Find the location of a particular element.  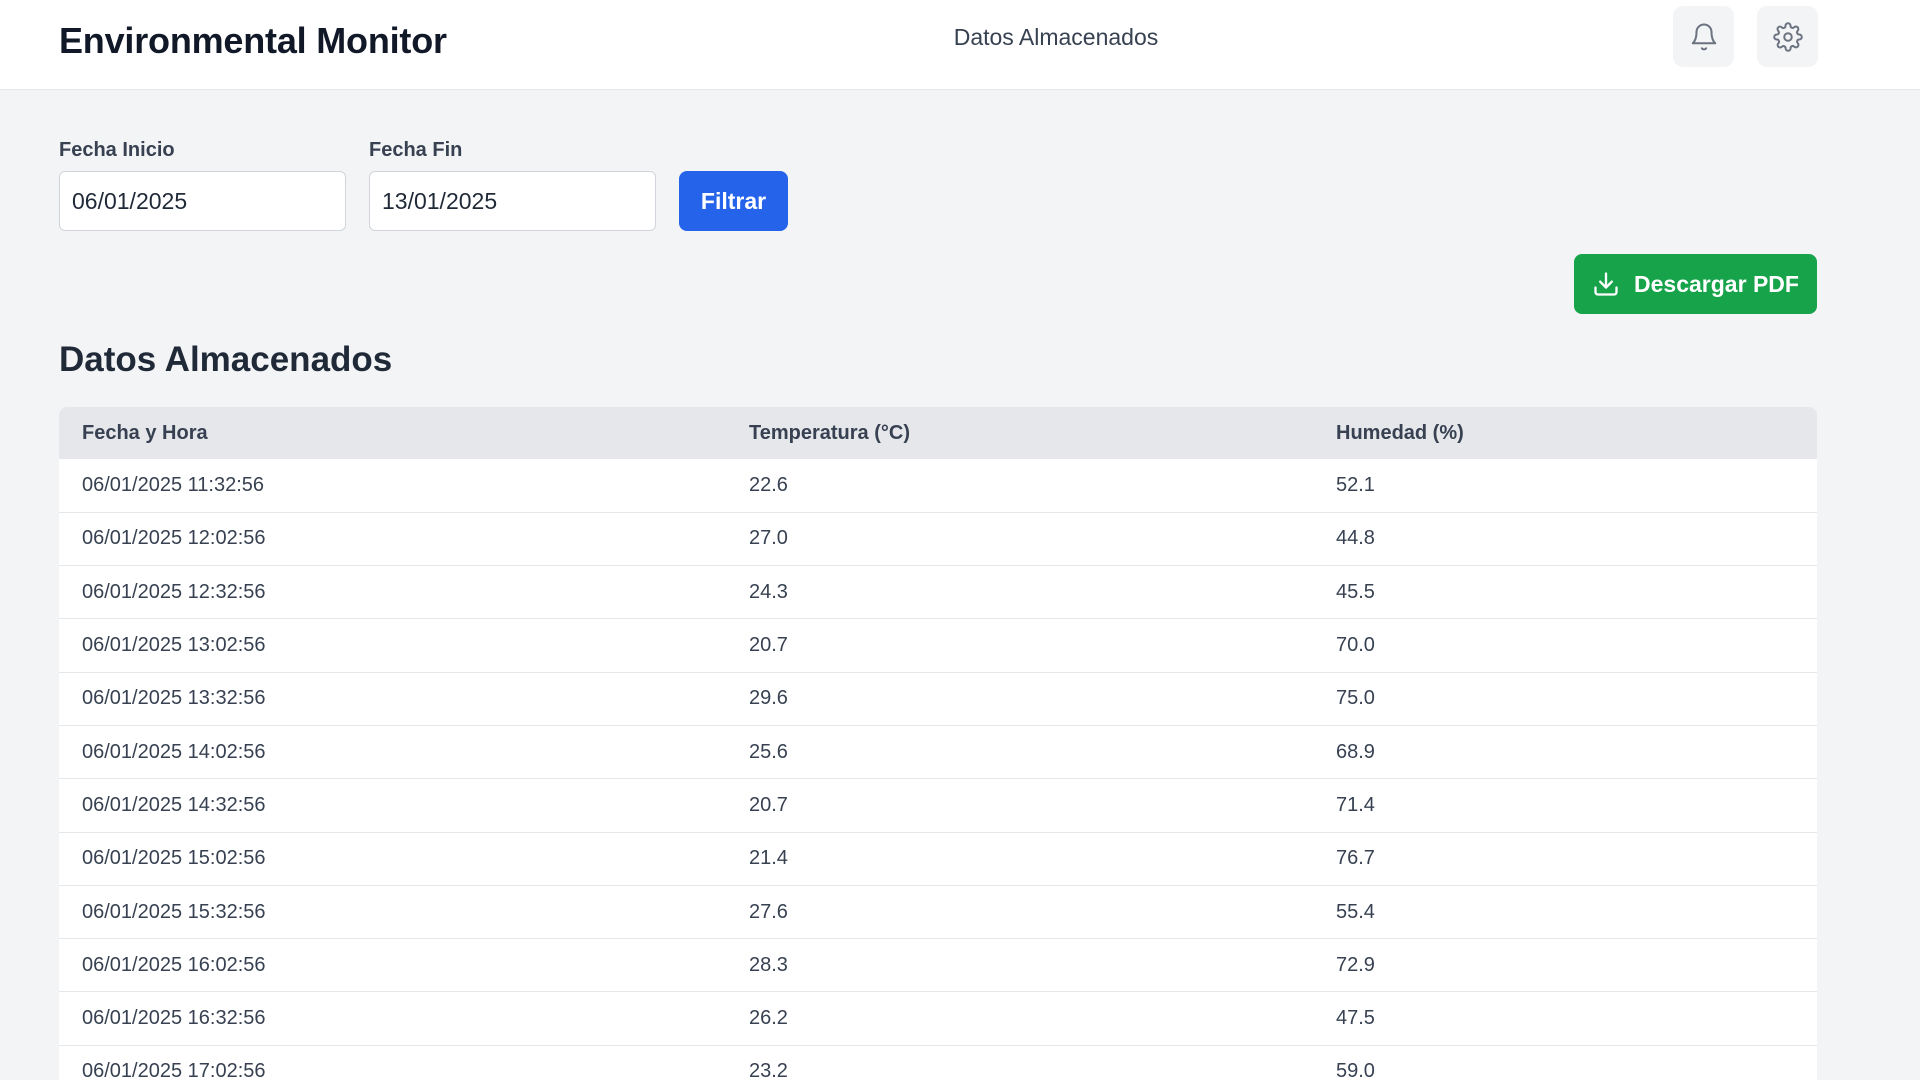

cell-humidity: 70.0 is located at coordinates (1355, 645).